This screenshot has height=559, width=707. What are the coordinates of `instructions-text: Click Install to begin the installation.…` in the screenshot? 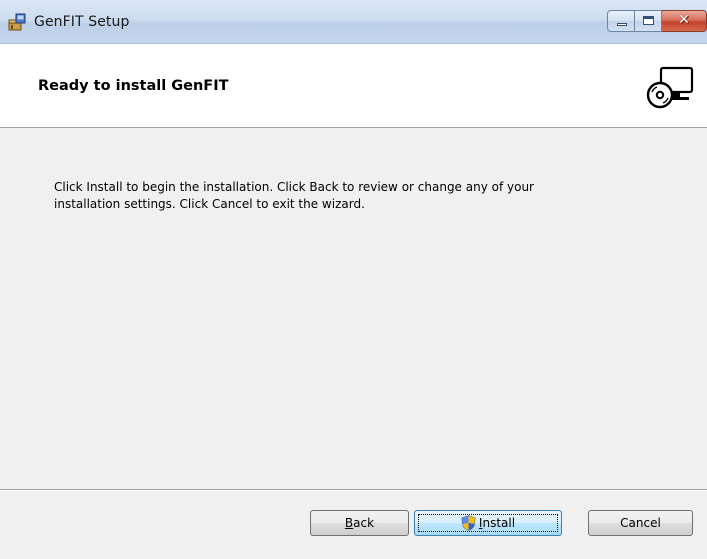 It's located at (354, 196).